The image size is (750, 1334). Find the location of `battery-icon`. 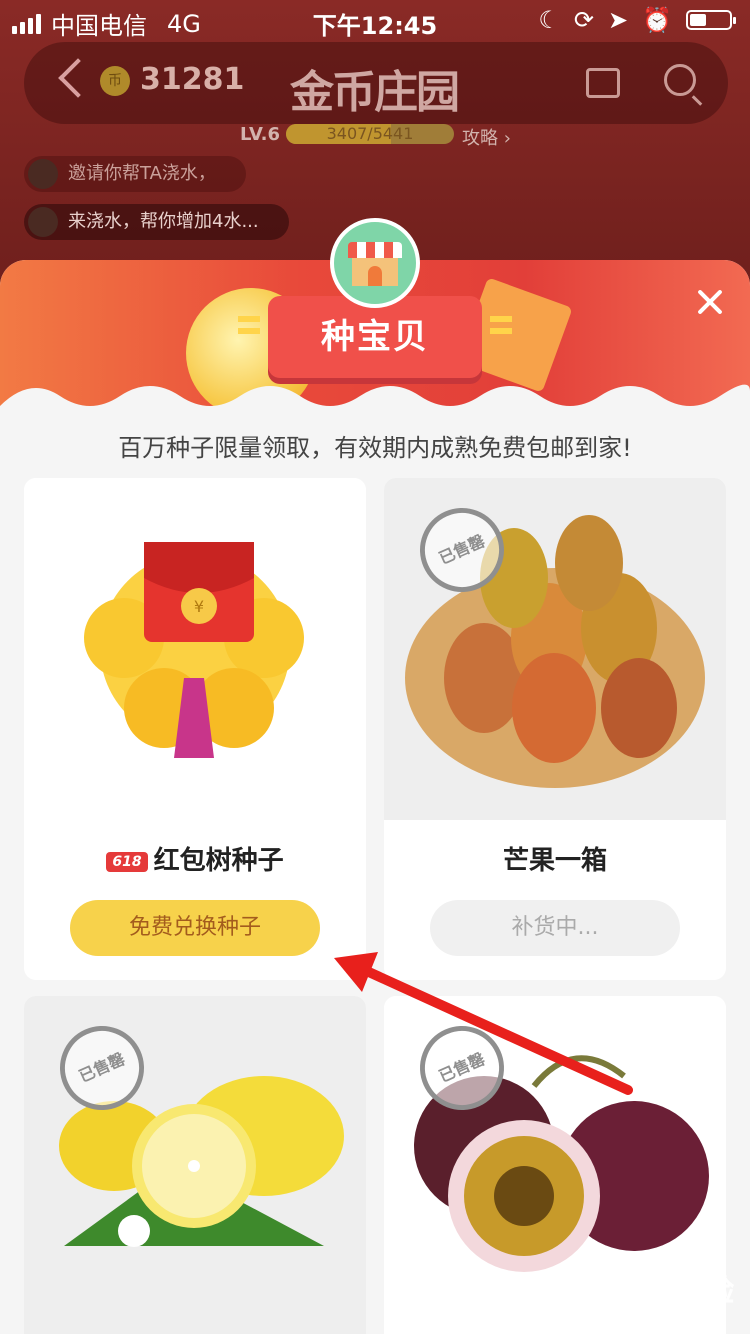

battery-icon is located at coordinates (711, 20).